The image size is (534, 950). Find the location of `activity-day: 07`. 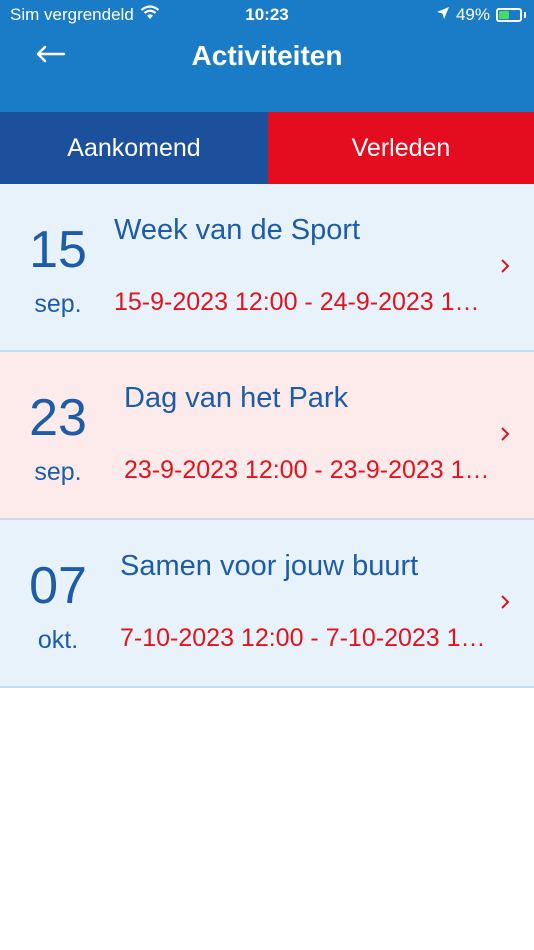

activity-day: 07 is located at coordinates (58, 586).